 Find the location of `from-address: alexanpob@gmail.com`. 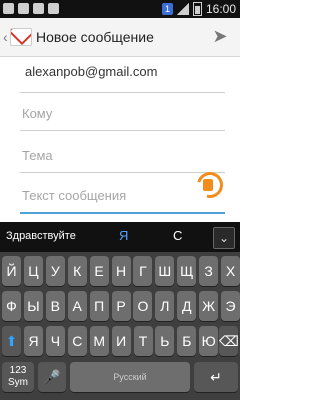

from-address: alexanpob@gmail.com is located at coordinates (91, 71).